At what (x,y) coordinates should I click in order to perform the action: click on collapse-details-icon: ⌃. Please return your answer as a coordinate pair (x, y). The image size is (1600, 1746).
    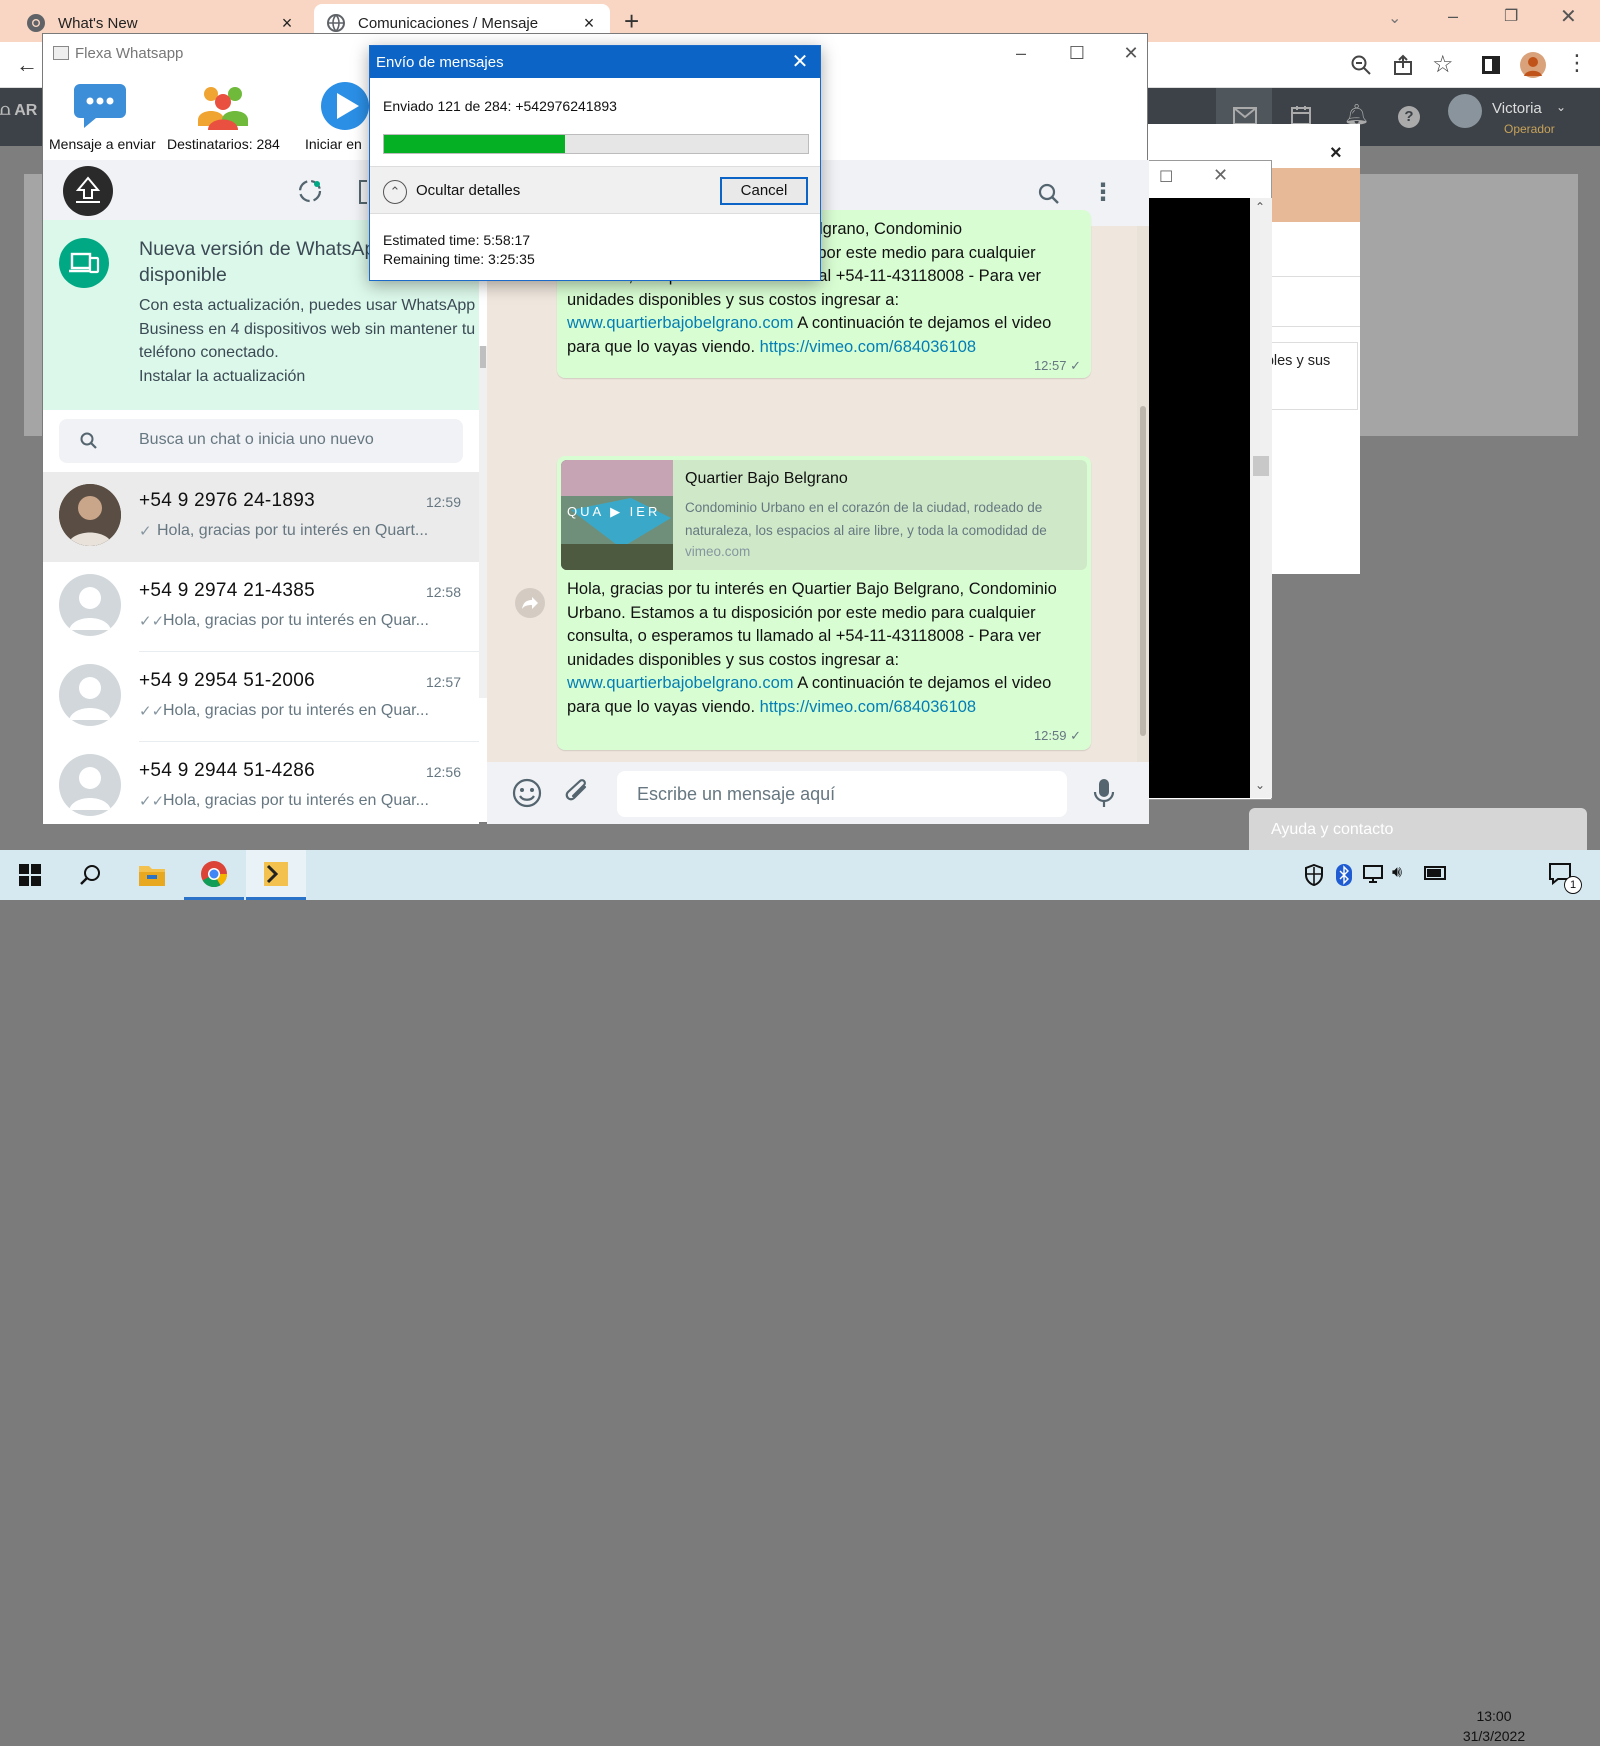
    Looking at the image, I should click on (395, 192).